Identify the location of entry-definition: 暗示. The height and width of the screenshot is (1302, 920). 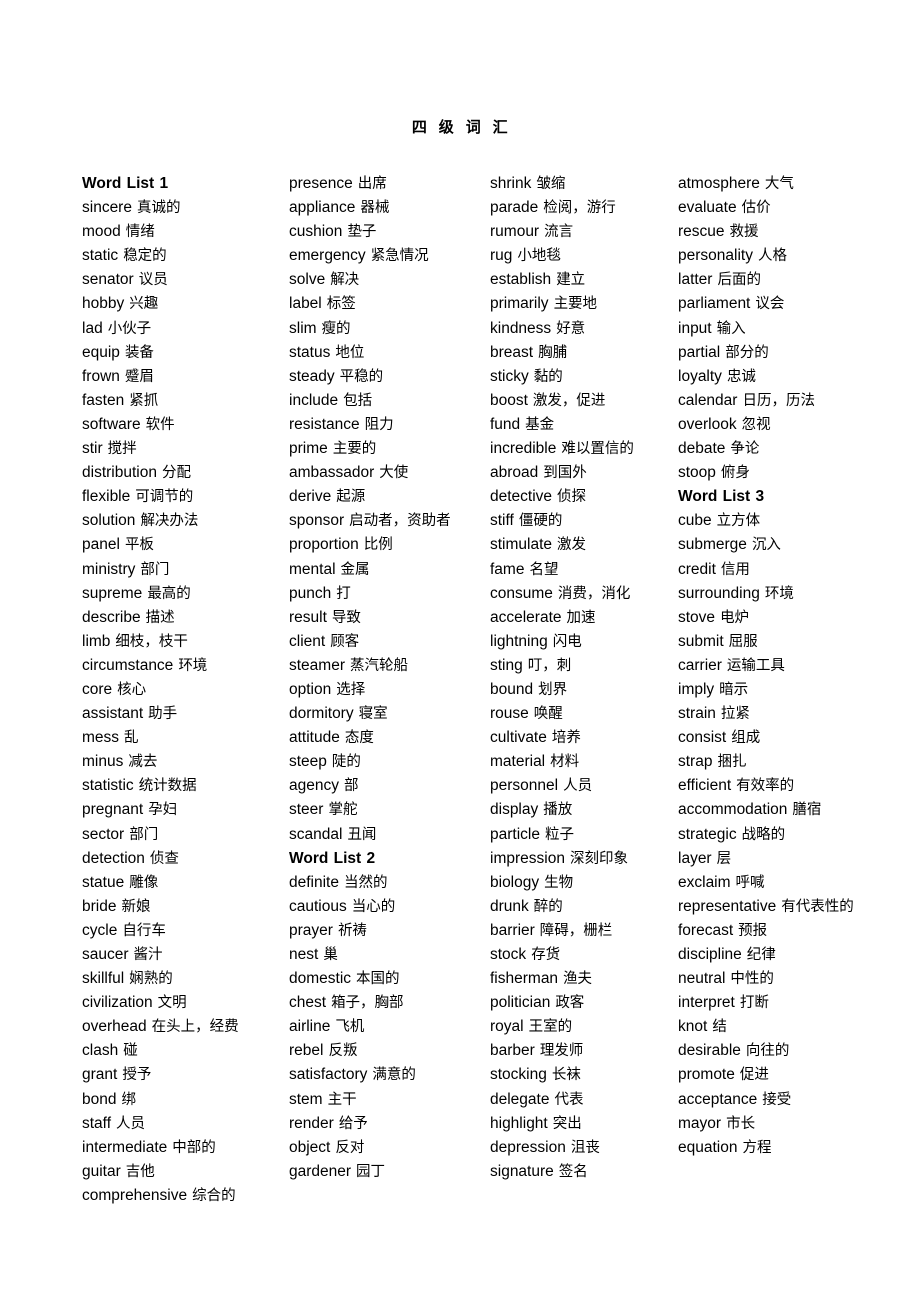
(734, 689).